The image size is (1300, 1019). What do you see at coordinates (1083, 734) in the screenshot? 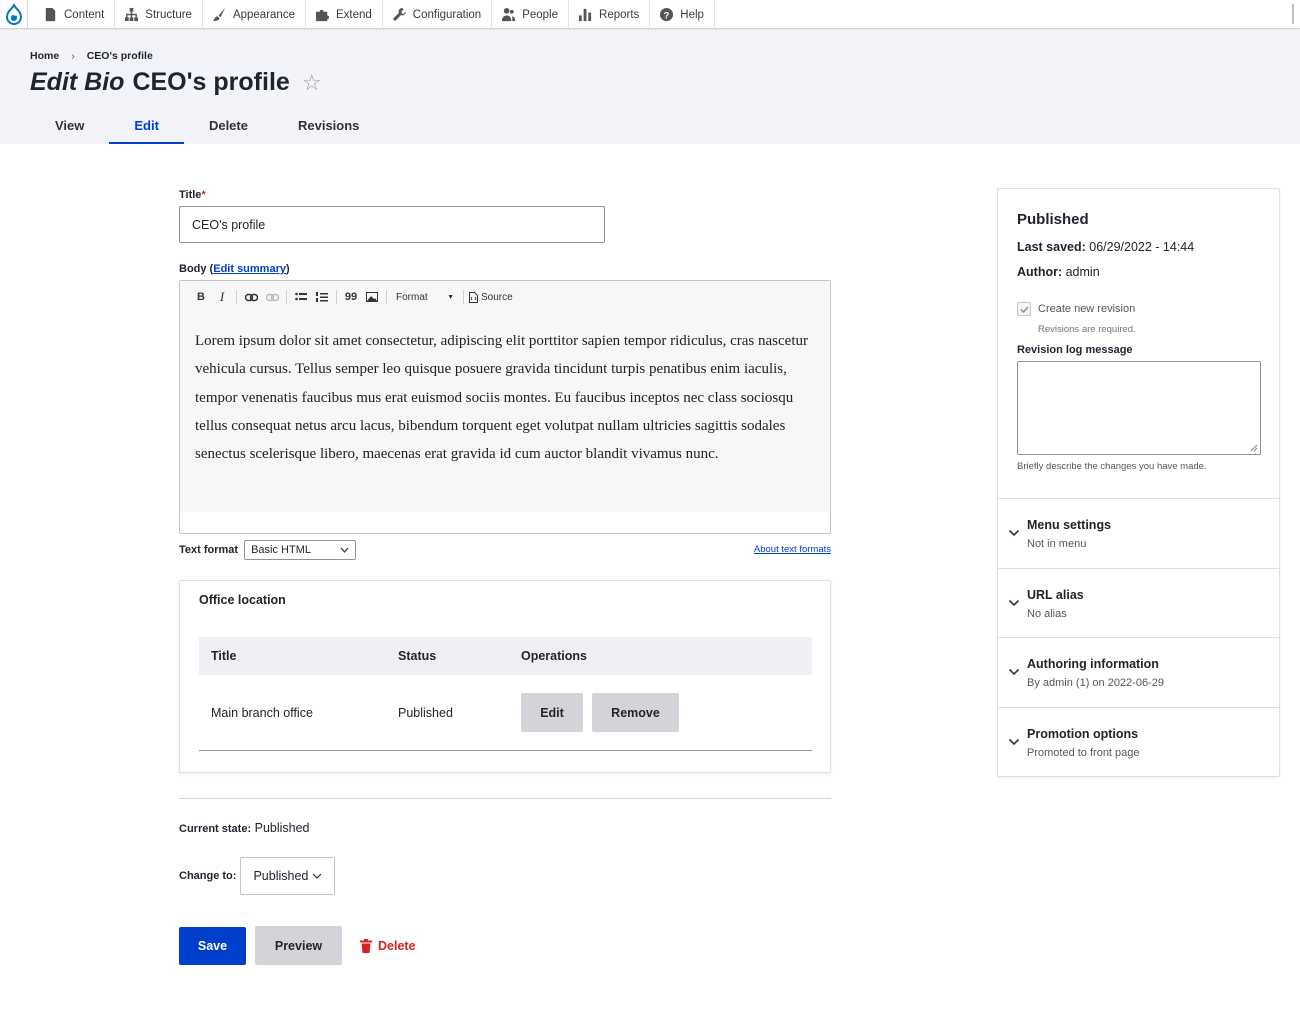
I see `section-title: Promotion options` at bounding box center [1083, 734].